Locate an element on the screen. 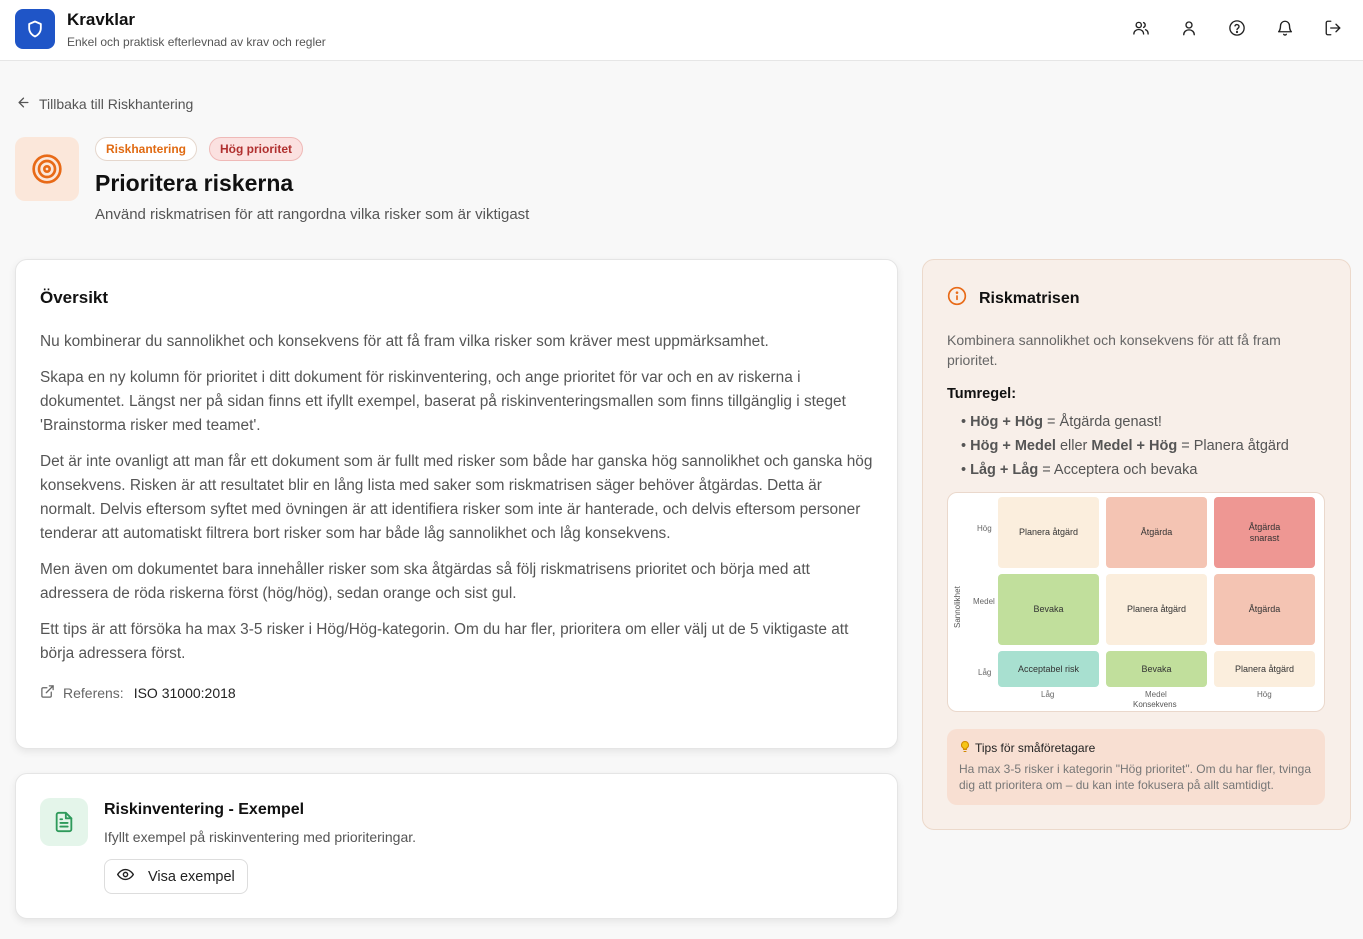  tips-title: Tips för småföretagare is located at coordinates (1035, 748).